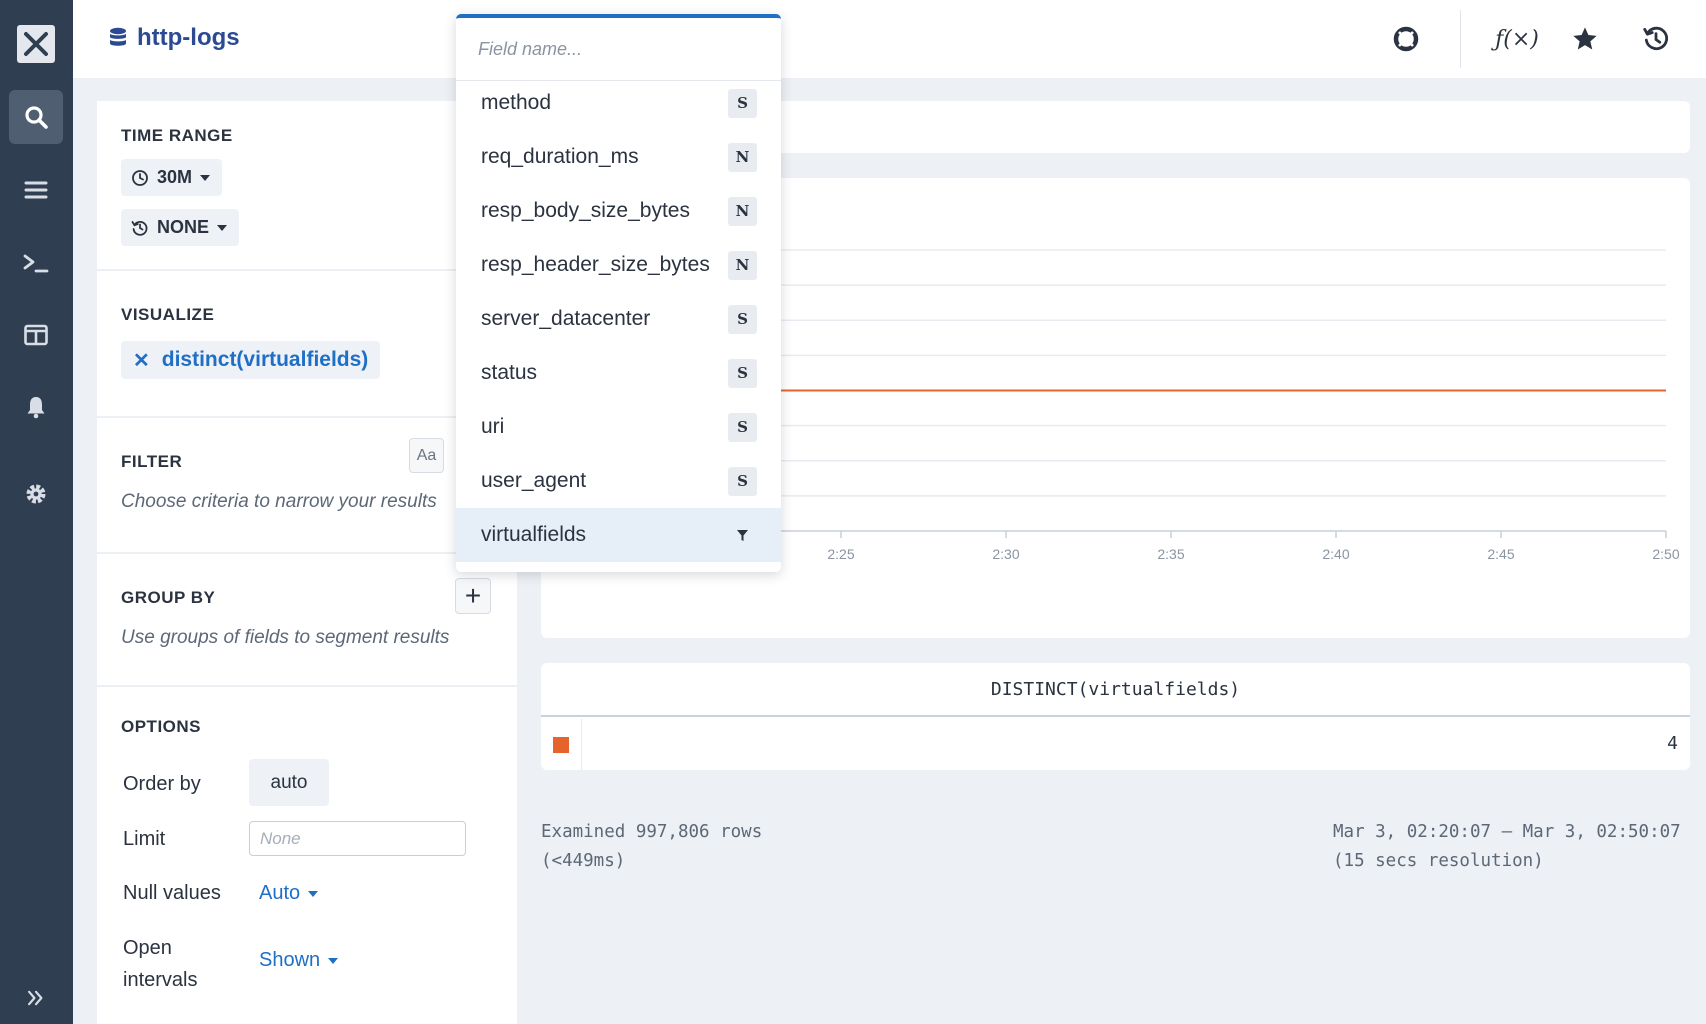 This screenshot has width=1706, height=1024. What do you see at coordinates (652, 832) in the screenshot?
I see `examined-line-1: Examined 997,806 rows` at bounding box center [652, 832].